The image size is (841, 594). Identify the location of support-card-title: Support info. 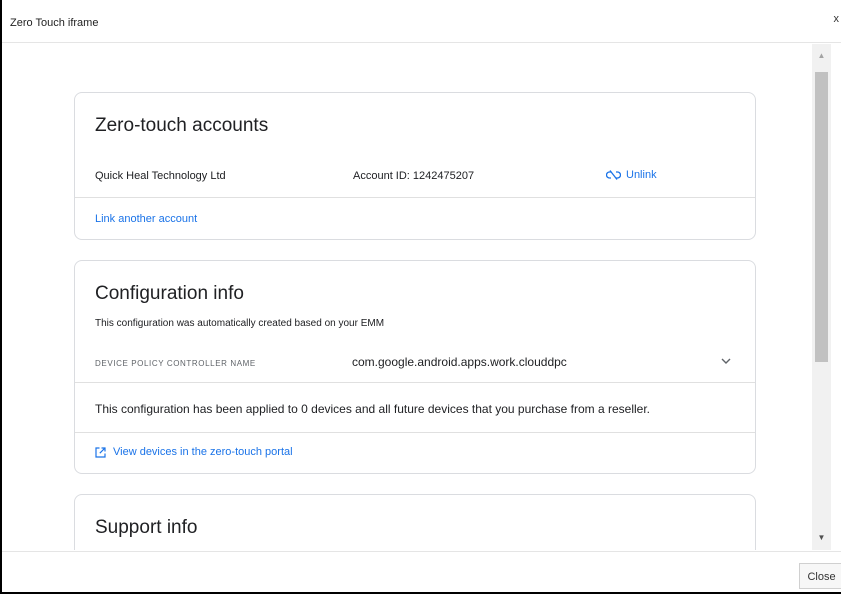
(146, 527).